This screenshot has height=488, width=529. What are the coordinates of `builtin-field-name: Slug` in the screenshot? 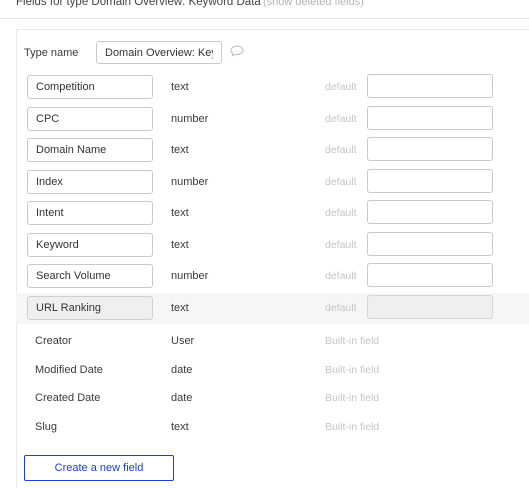 It's located at (46, 427).